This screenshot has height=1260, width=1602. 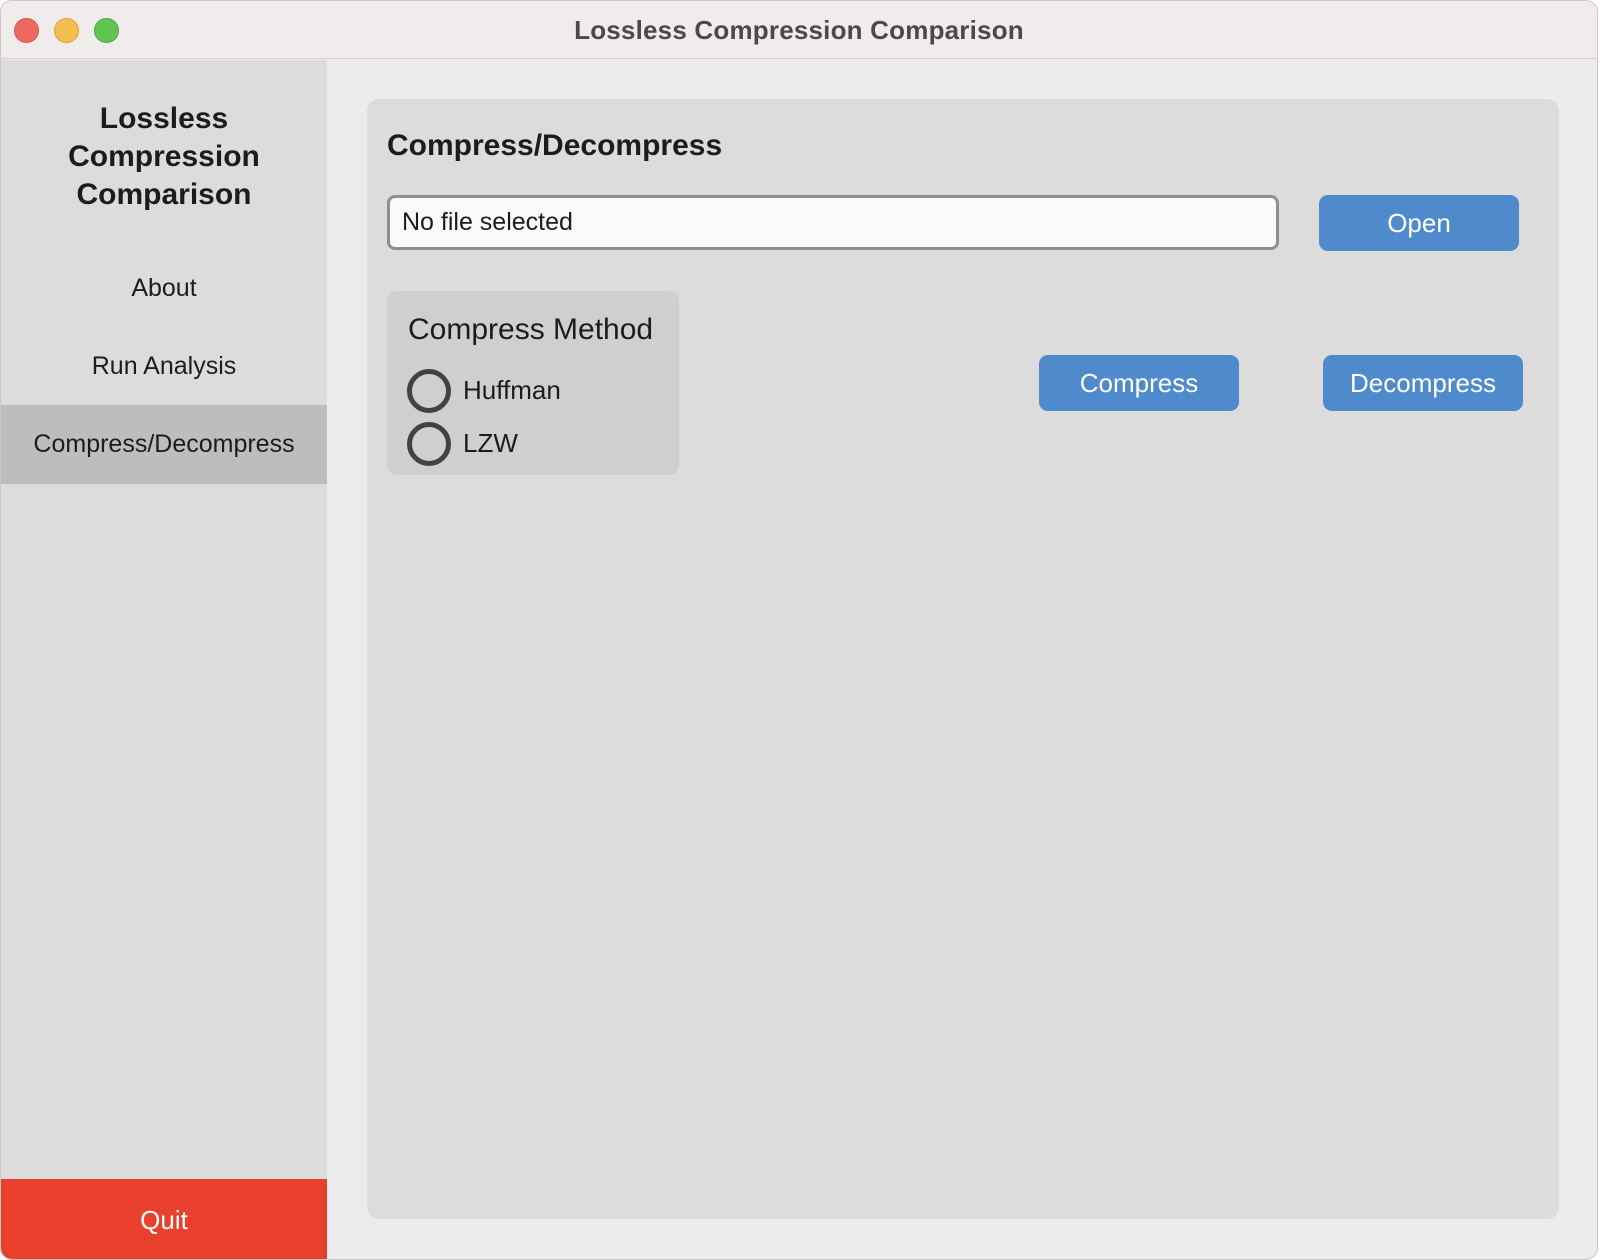 What do you see at coordinates (164, 194) in the screenshot?
I see `app-title-line: Comparison` at bounding box center [164, 194].